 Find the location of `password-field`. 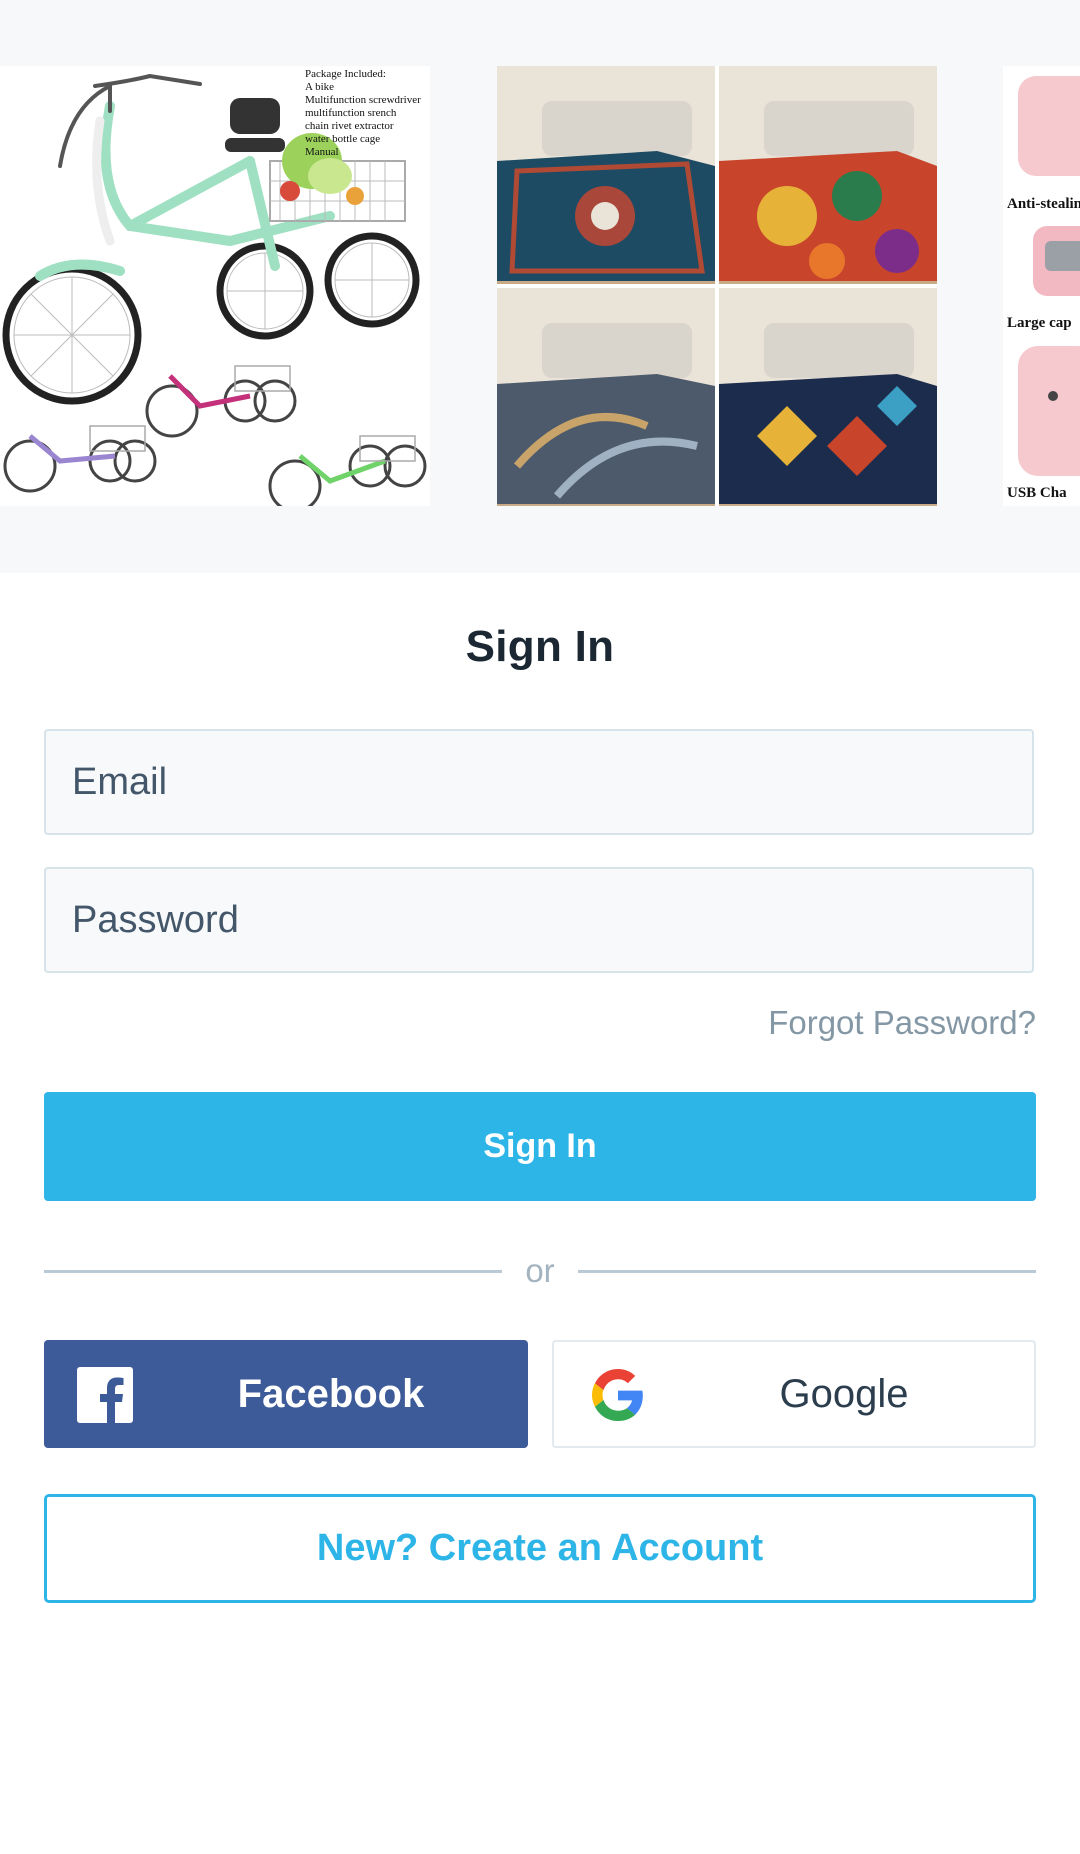

password-field is located at coordinates (539, 920).